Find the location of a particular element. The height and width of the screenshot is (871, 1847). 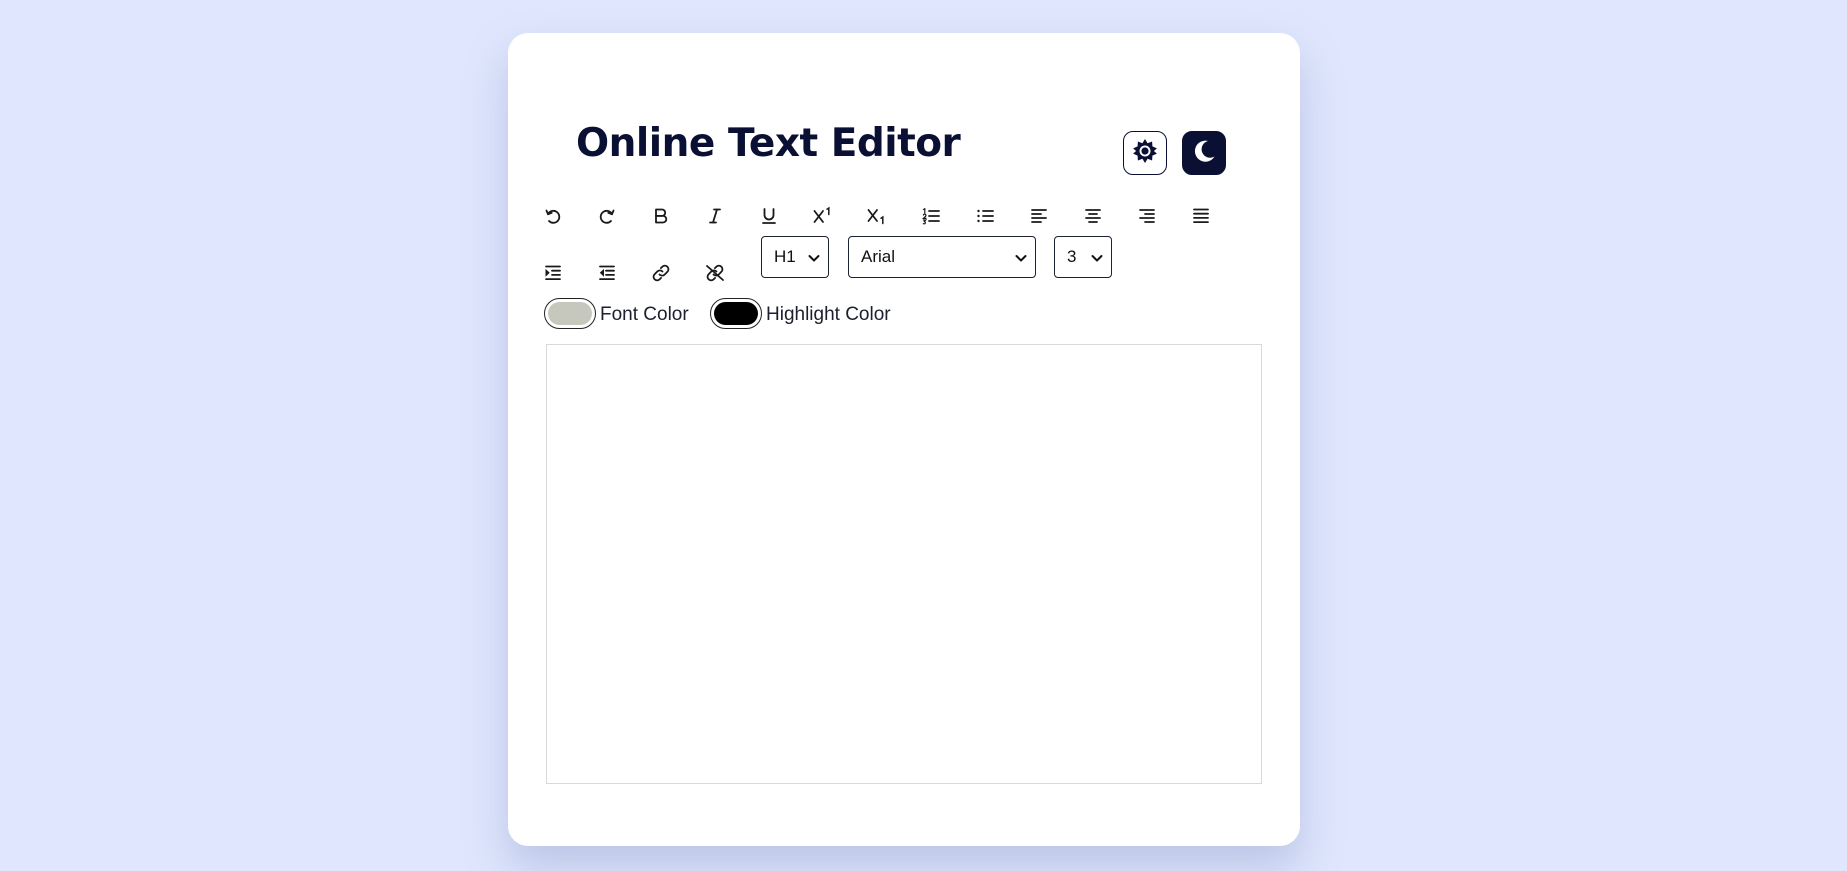

align-left-button is located at coordinates (1039, 216).